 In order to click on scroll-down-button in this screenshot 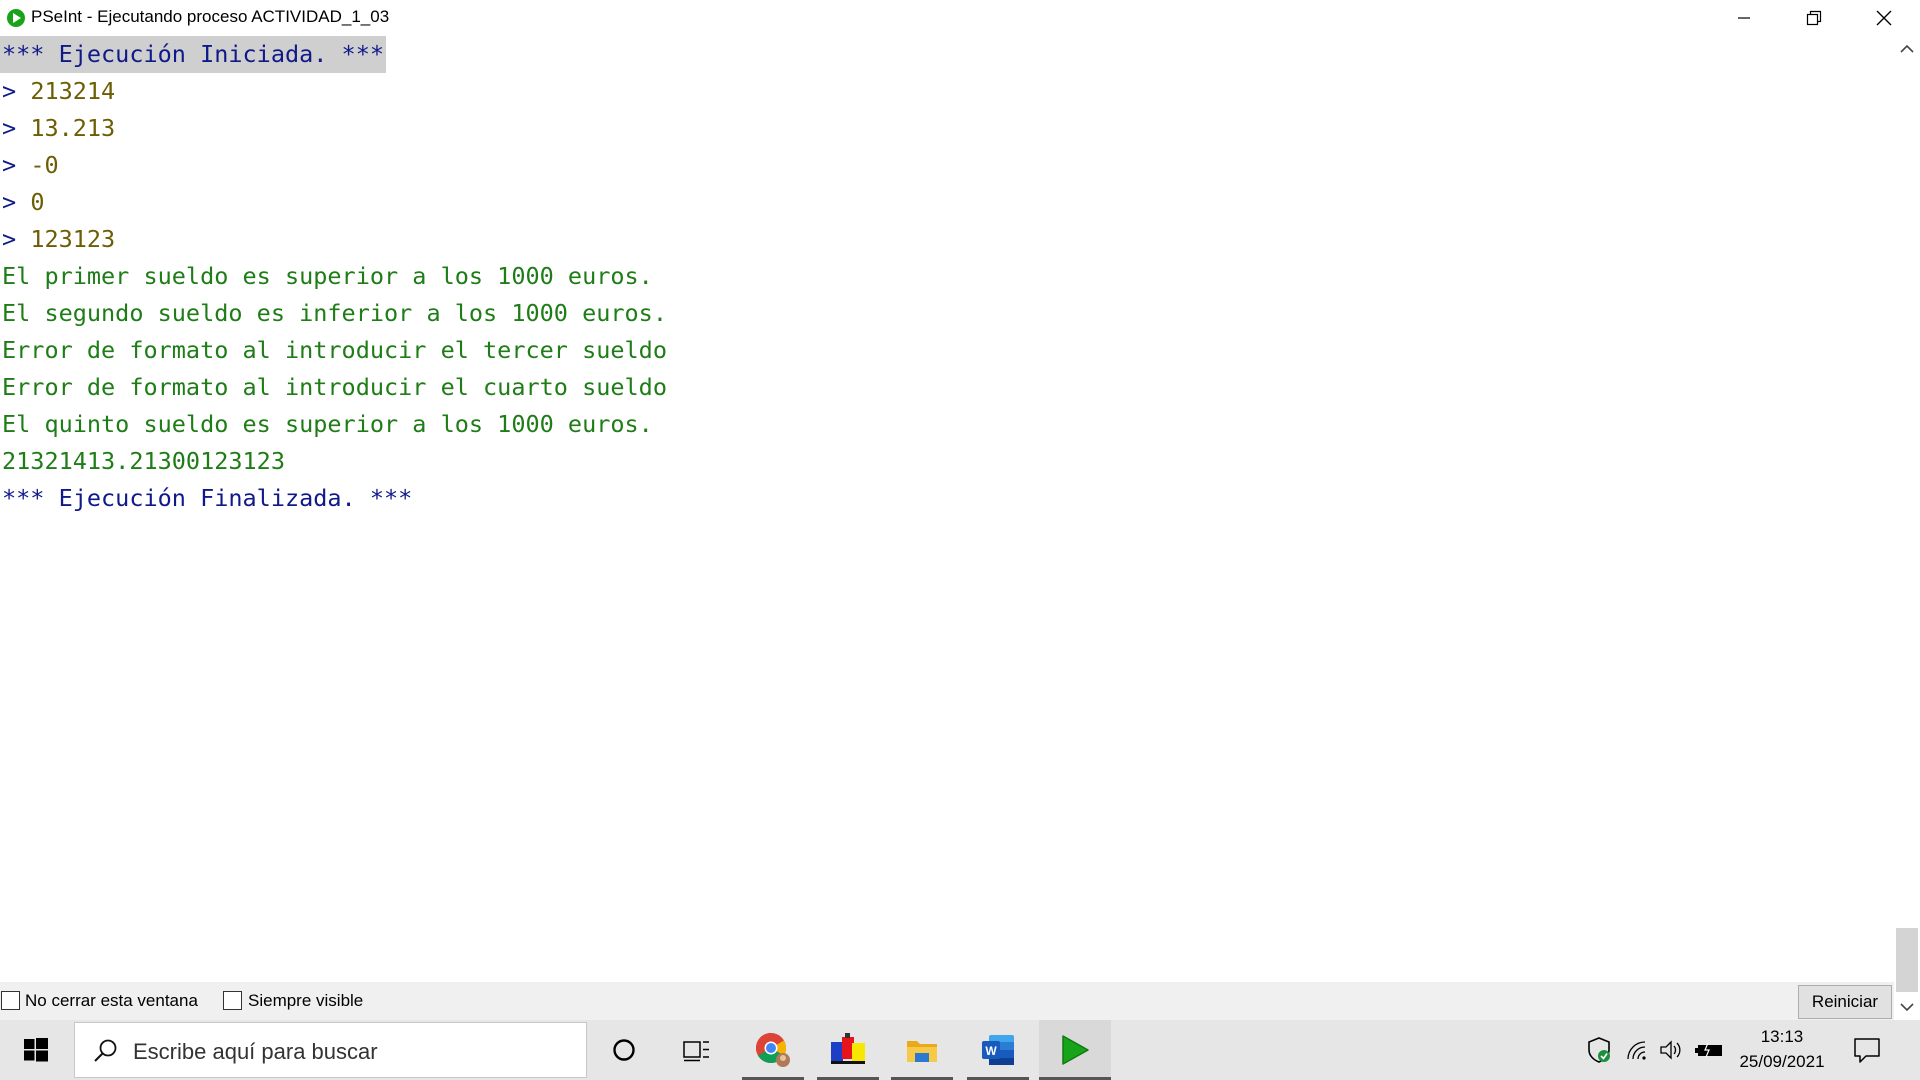, I will do `click(1907, 1007)`.